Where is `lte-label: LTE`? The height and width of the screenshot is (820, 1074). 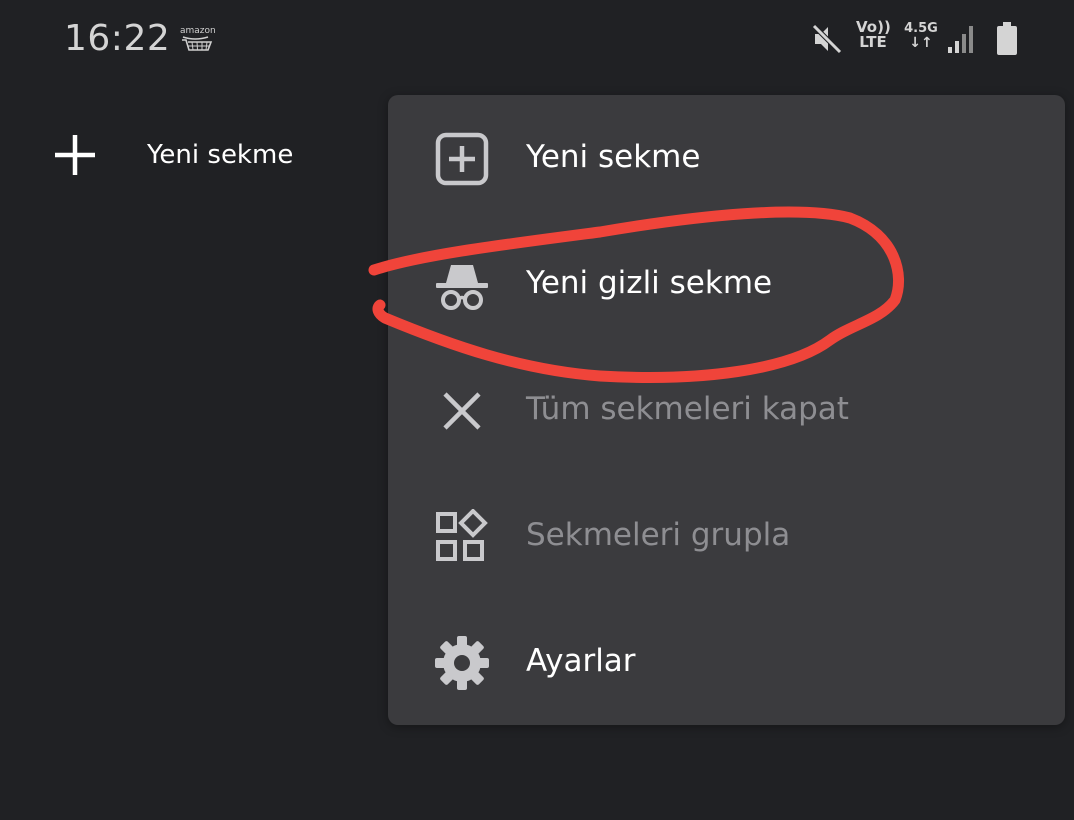
lte-label: LTE is located at coordinates (873, 42).